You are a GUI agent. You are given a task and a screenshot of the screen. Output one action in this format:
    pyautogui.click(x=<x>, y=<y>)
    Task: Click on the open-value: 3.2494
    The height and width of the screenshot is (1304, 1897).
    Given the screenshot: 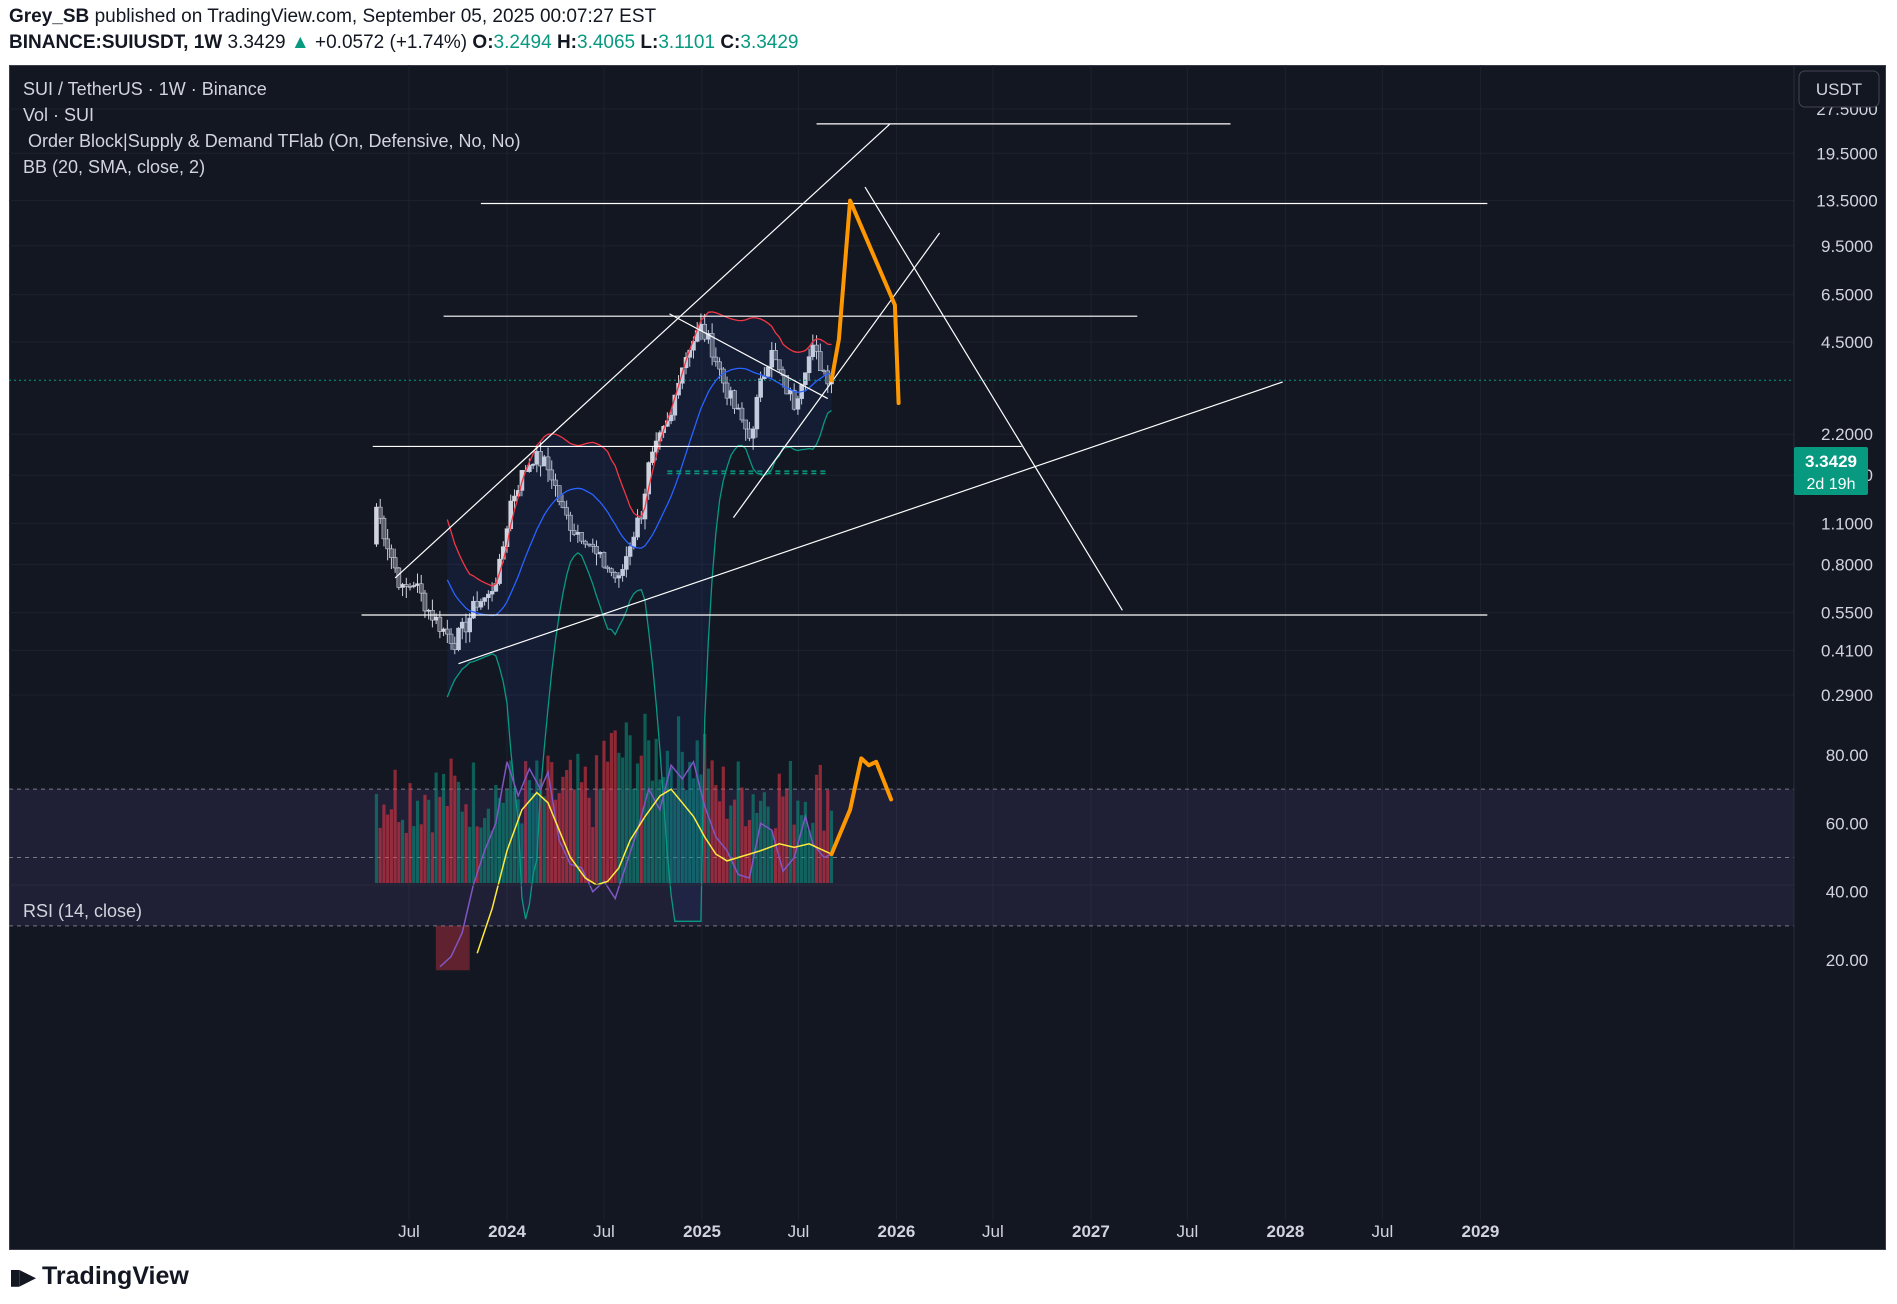 What is the action you would take?
    pyautogui.click(x=522, y=42)
    